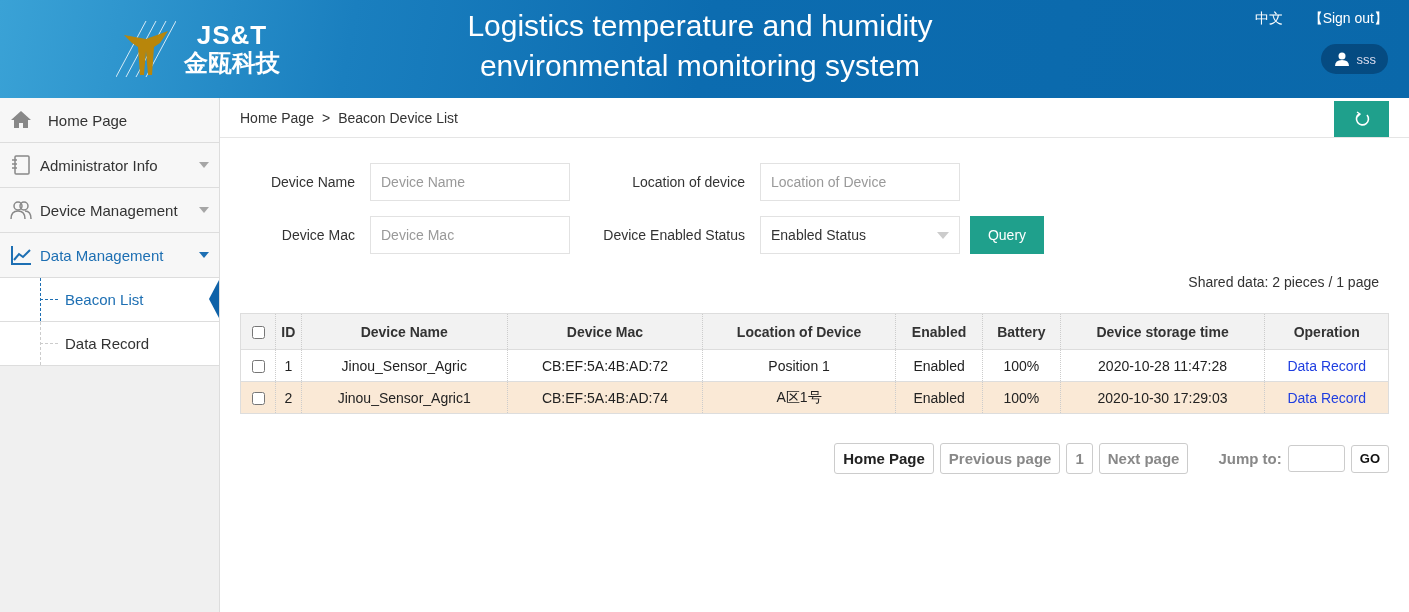  Describe the element at coordinates (258, 333) in the screenshot. I see `select-all-checkbox` at that location.